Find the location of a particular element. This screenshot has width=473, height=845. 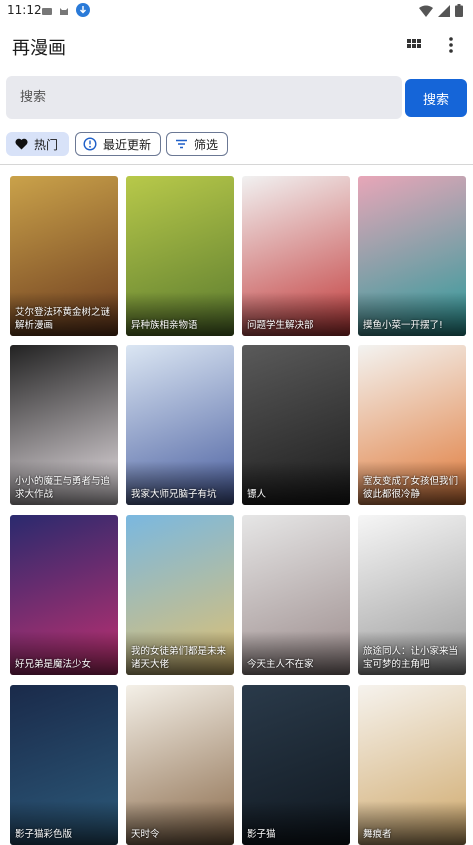

comic-title: 摸鱼小菜一开摆了! is located at coordinates (403, 325).